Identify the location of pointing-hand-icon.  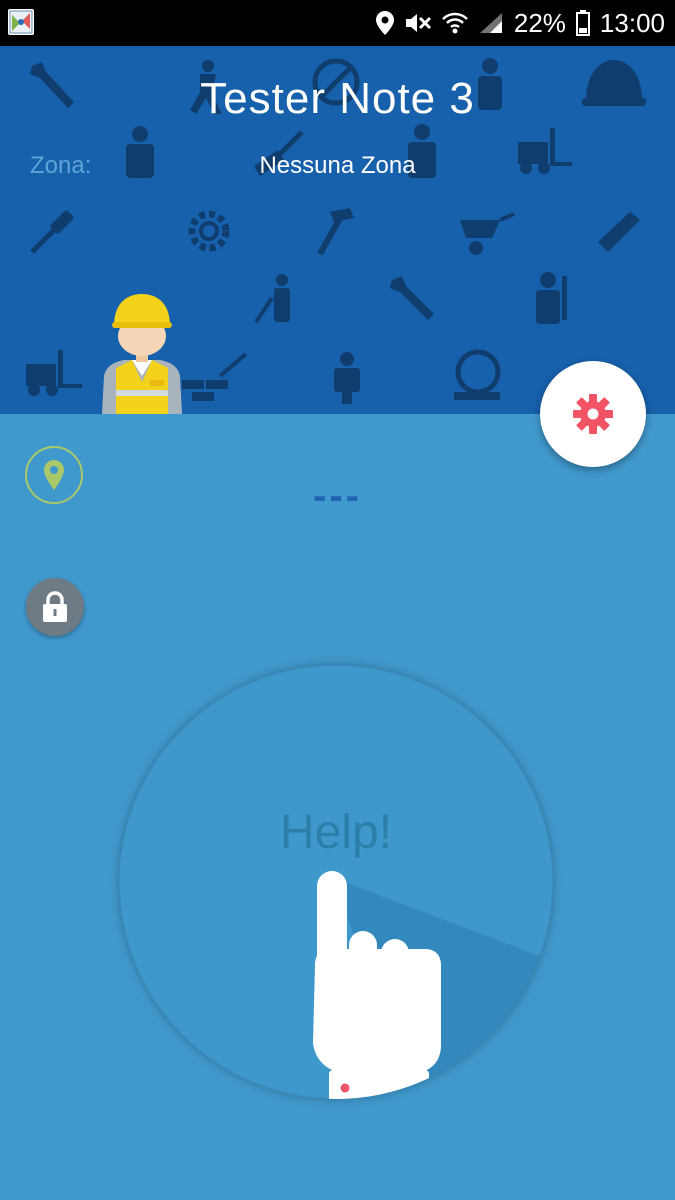
(433, 985).